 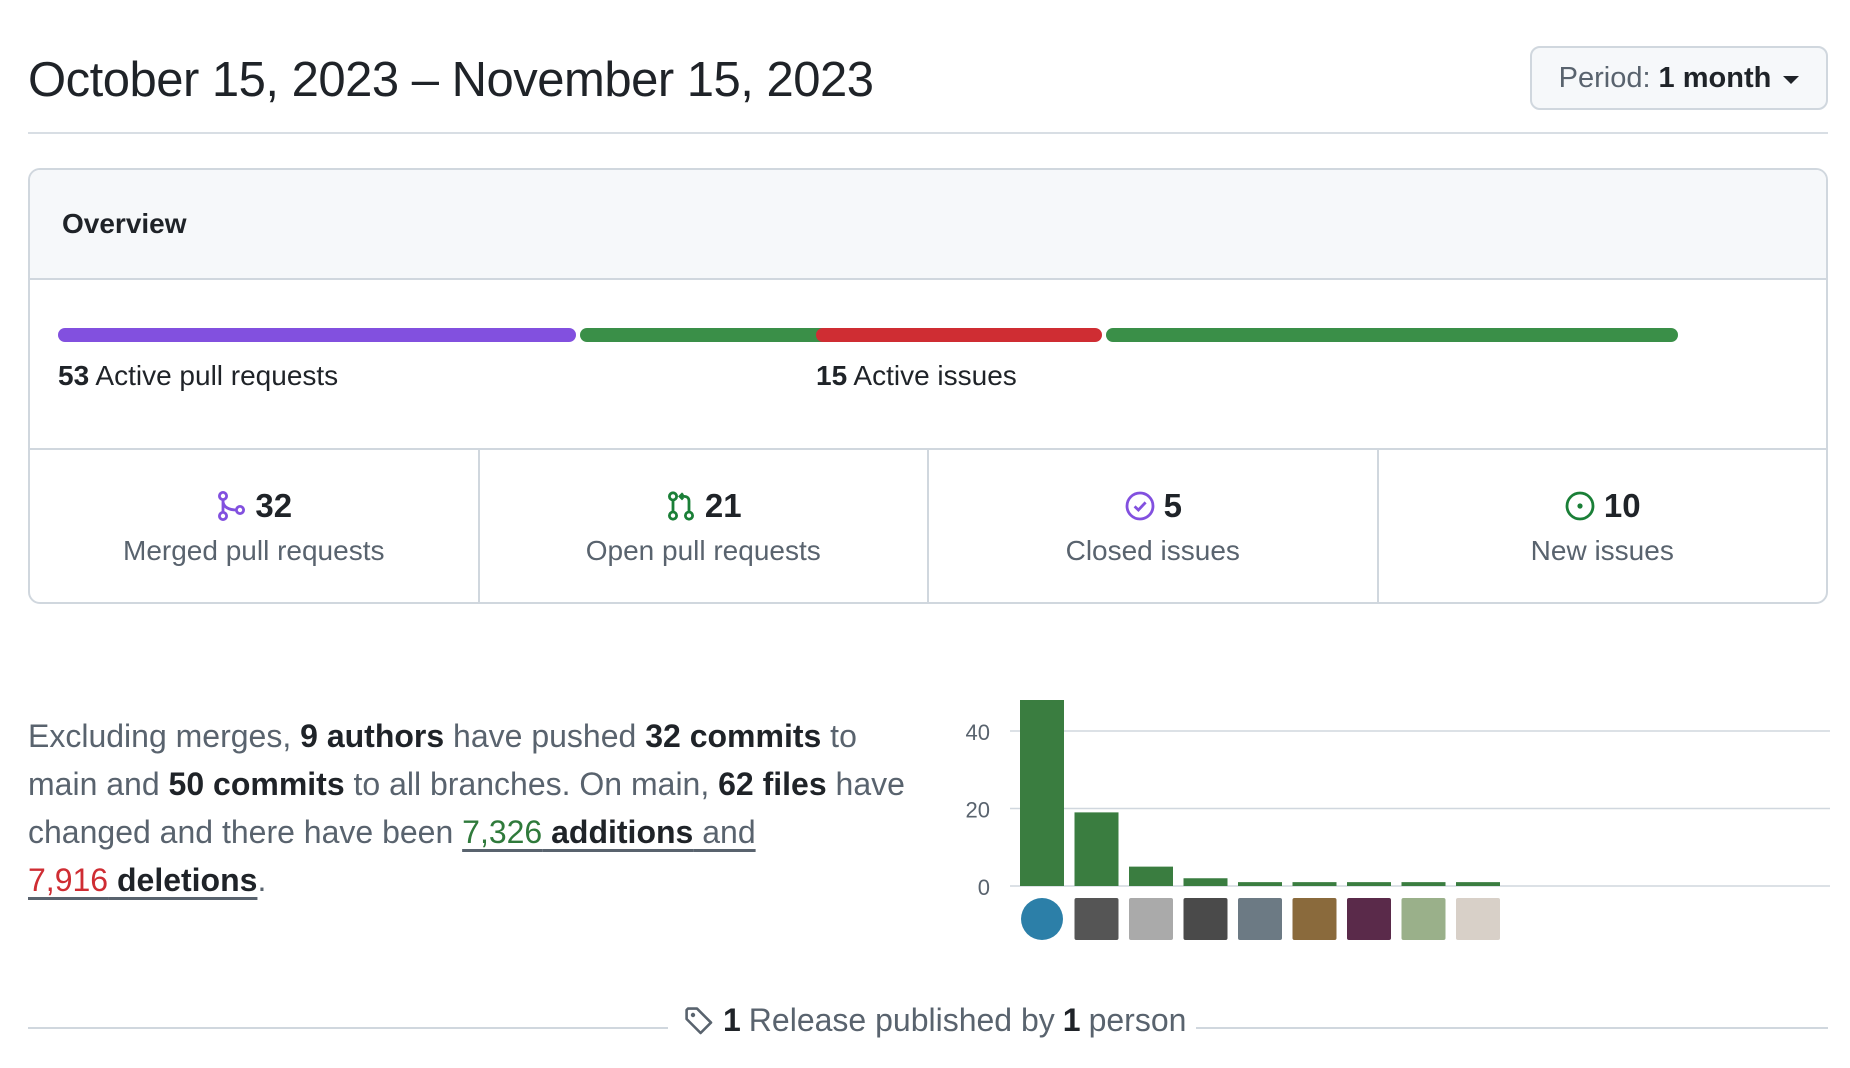 I want to click on git-pull-request-icon, so click(x=680, y=506).